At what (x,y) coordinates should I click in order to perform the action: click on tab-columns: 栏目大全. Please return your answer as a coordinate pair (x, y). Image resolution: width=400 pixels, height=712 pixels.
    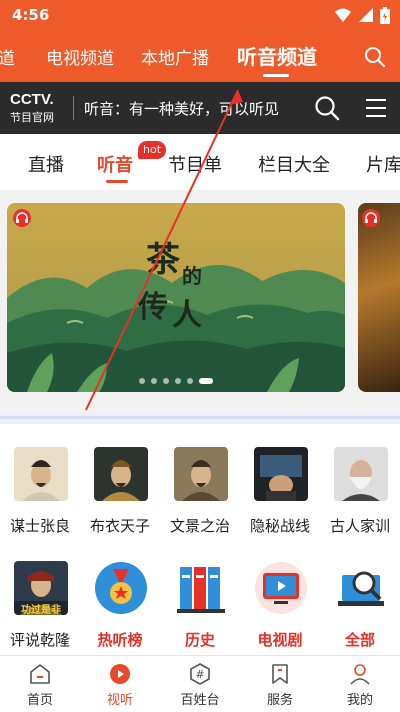
    Looking at the image, I should click on (294, 164).